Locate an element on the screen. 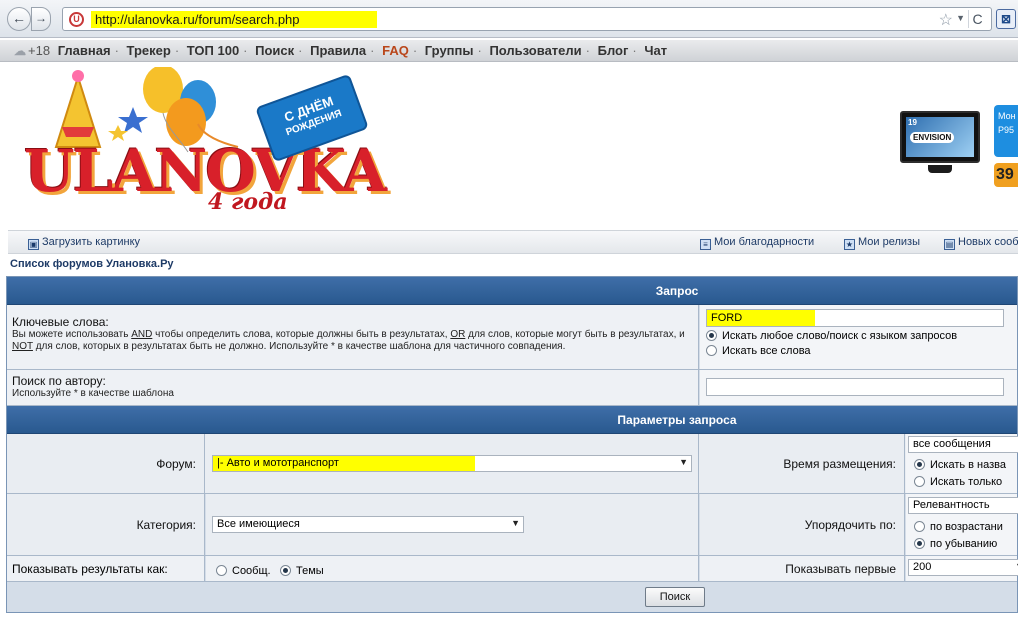 This screenshot has width=1018, height=632. nav-search: Поиск is located at coordinates (274, 50).